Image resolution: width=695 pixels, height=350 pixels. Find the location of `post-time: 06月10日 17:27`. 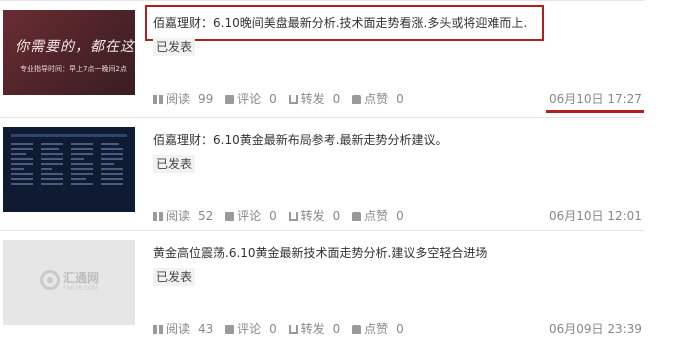

post-time: 06月10日 17:27 is located at coordinates (595, 99).